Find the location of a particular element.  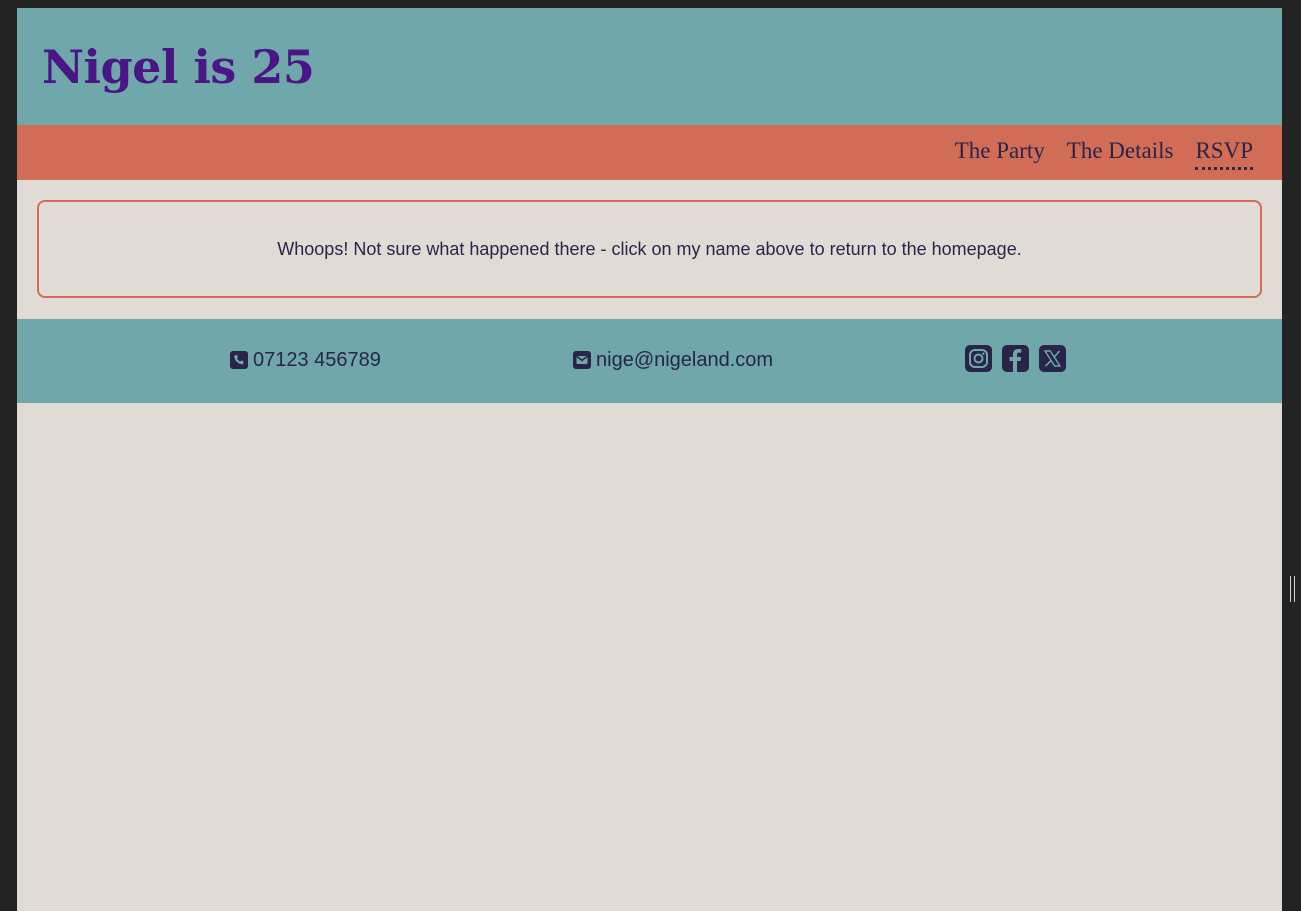

social-links is located at coordinates (1015, 358).